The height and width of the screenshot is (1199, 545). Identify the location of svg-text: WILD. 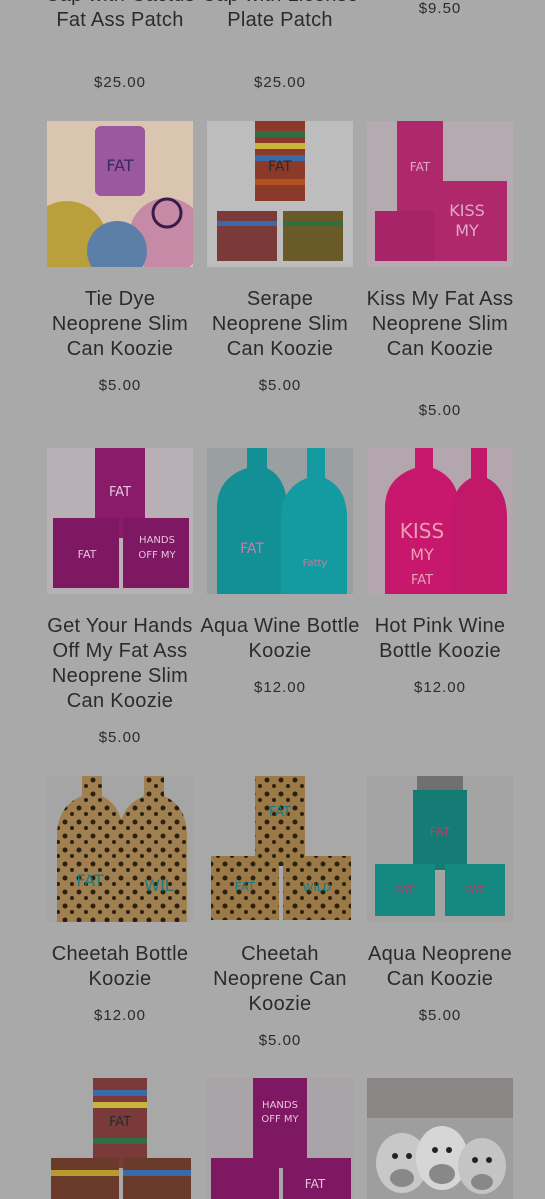
(317, 887).